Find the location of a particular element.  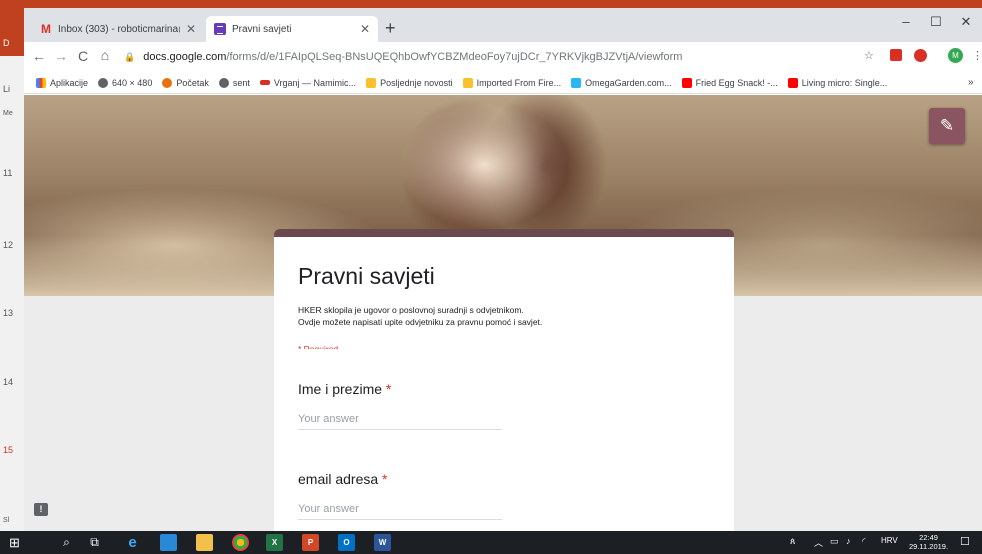

edit-pencil-button: ✎ is located at coordinates (947, 126).